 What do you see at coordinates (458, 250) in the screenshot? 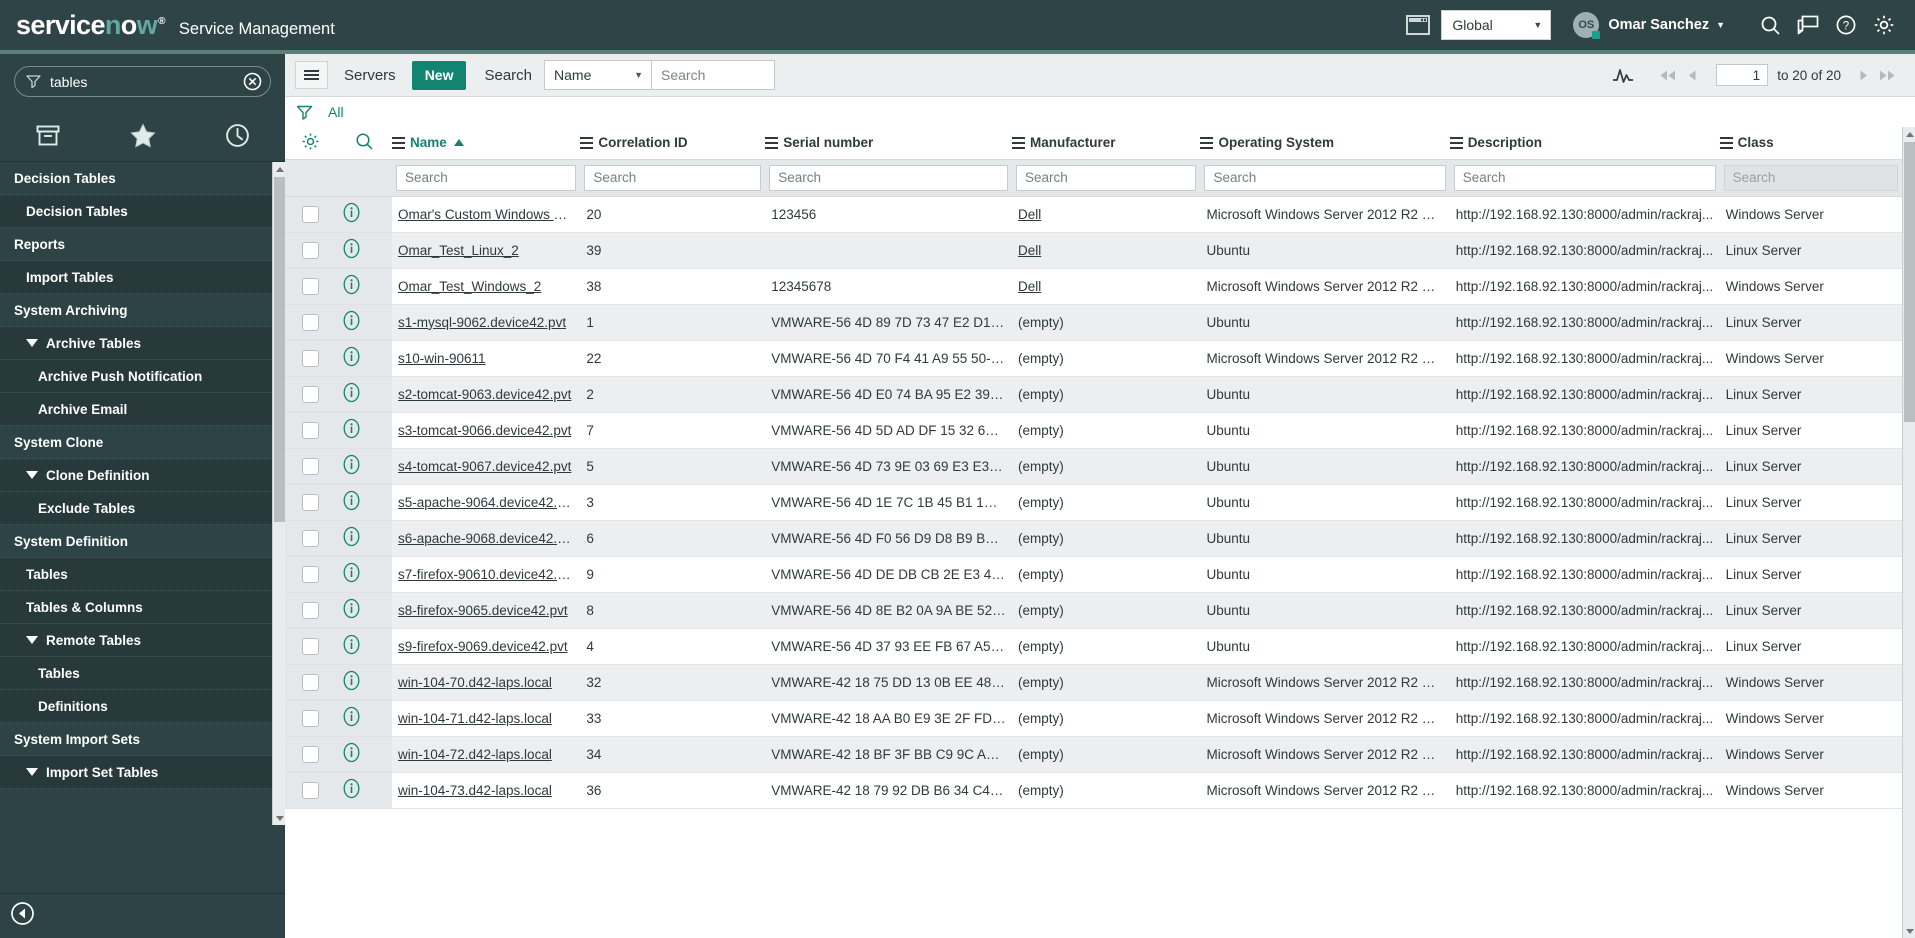
I see `record-name-link: Omar_Test_Linux_2` at bounding box center [458, 250].